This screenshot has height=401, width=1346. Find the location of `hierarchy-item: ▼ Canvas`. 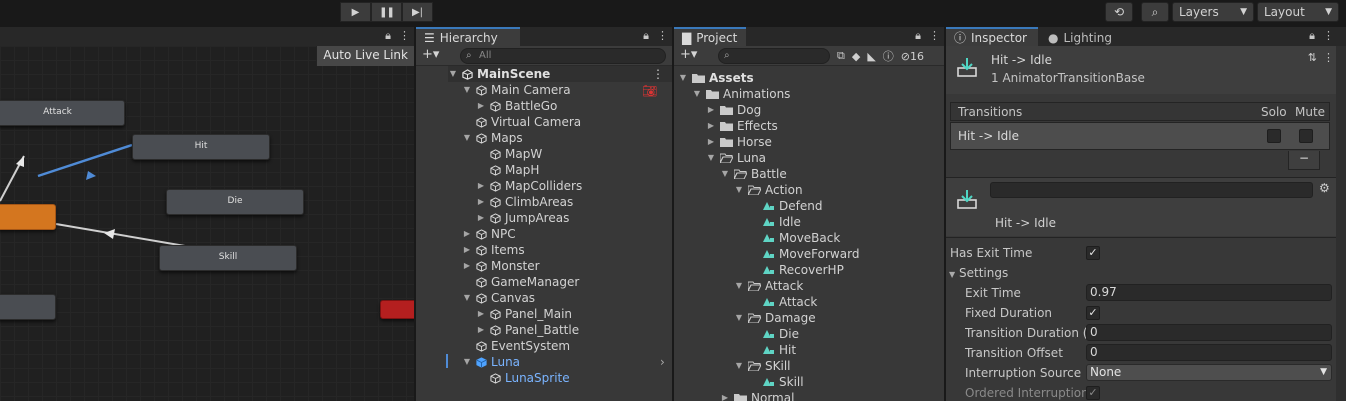

hierarchy-item: ▼ Canvas is located at coordinates (498, 298).